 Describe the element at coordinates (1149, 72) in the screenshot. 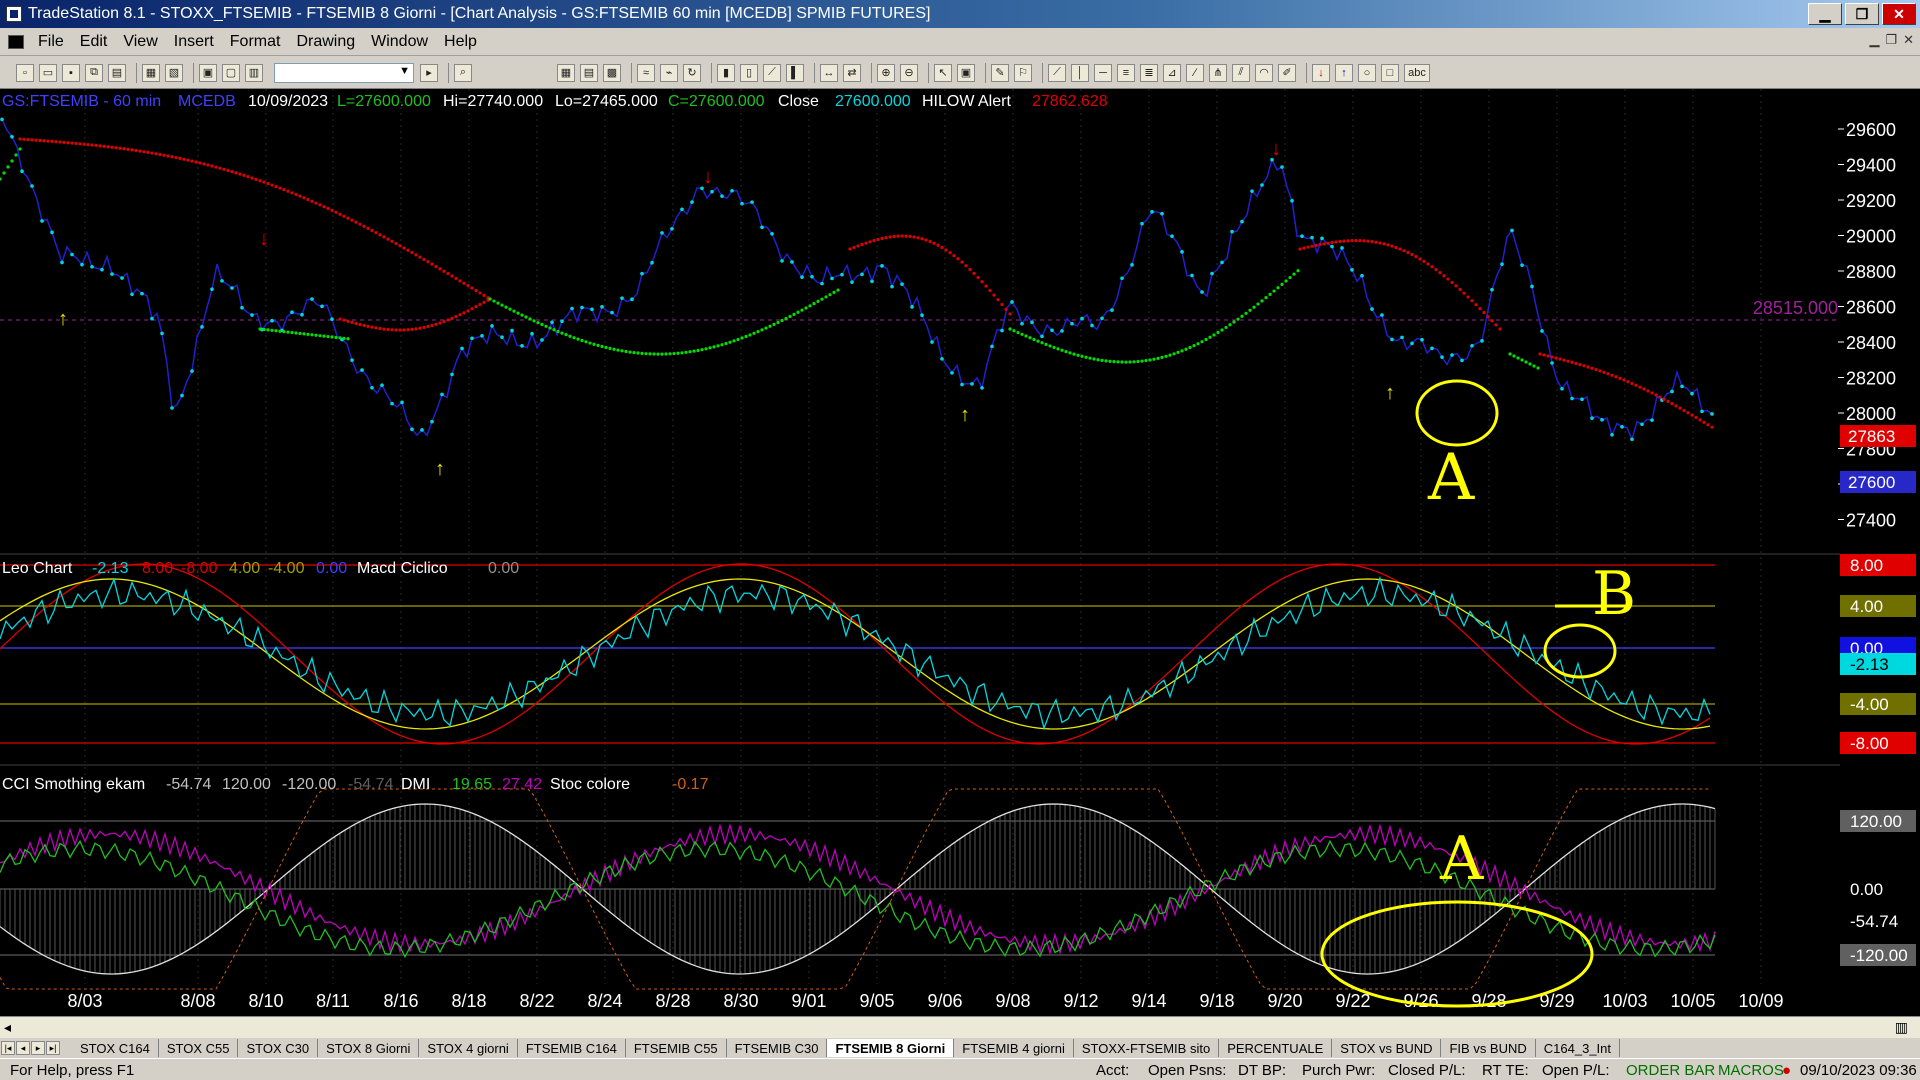

I see `fib-icon: ≣` at that location.